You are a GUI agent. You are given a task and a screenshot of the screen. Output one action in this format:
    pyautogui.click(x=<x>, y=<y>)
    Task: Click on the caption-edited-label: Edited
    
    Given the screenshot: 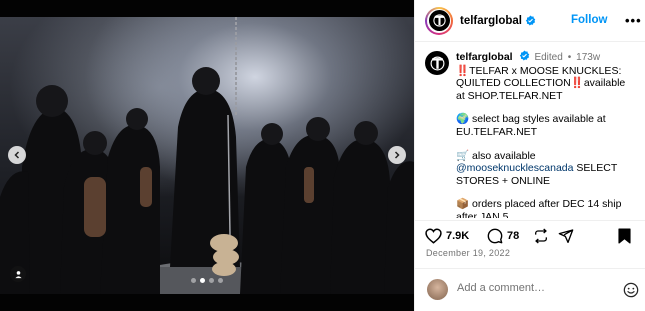 What is the action you would take?
    pyautogui.click(x=548, y=57)
    